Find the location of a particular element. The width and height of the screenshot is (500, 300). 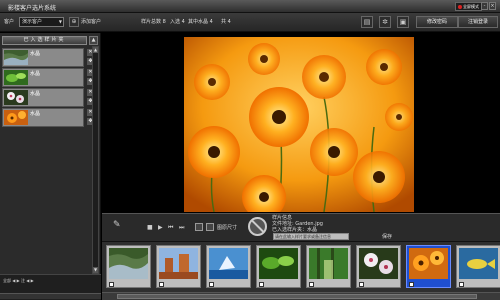

album-thumb-leaves is located at coordinates (16, 77).